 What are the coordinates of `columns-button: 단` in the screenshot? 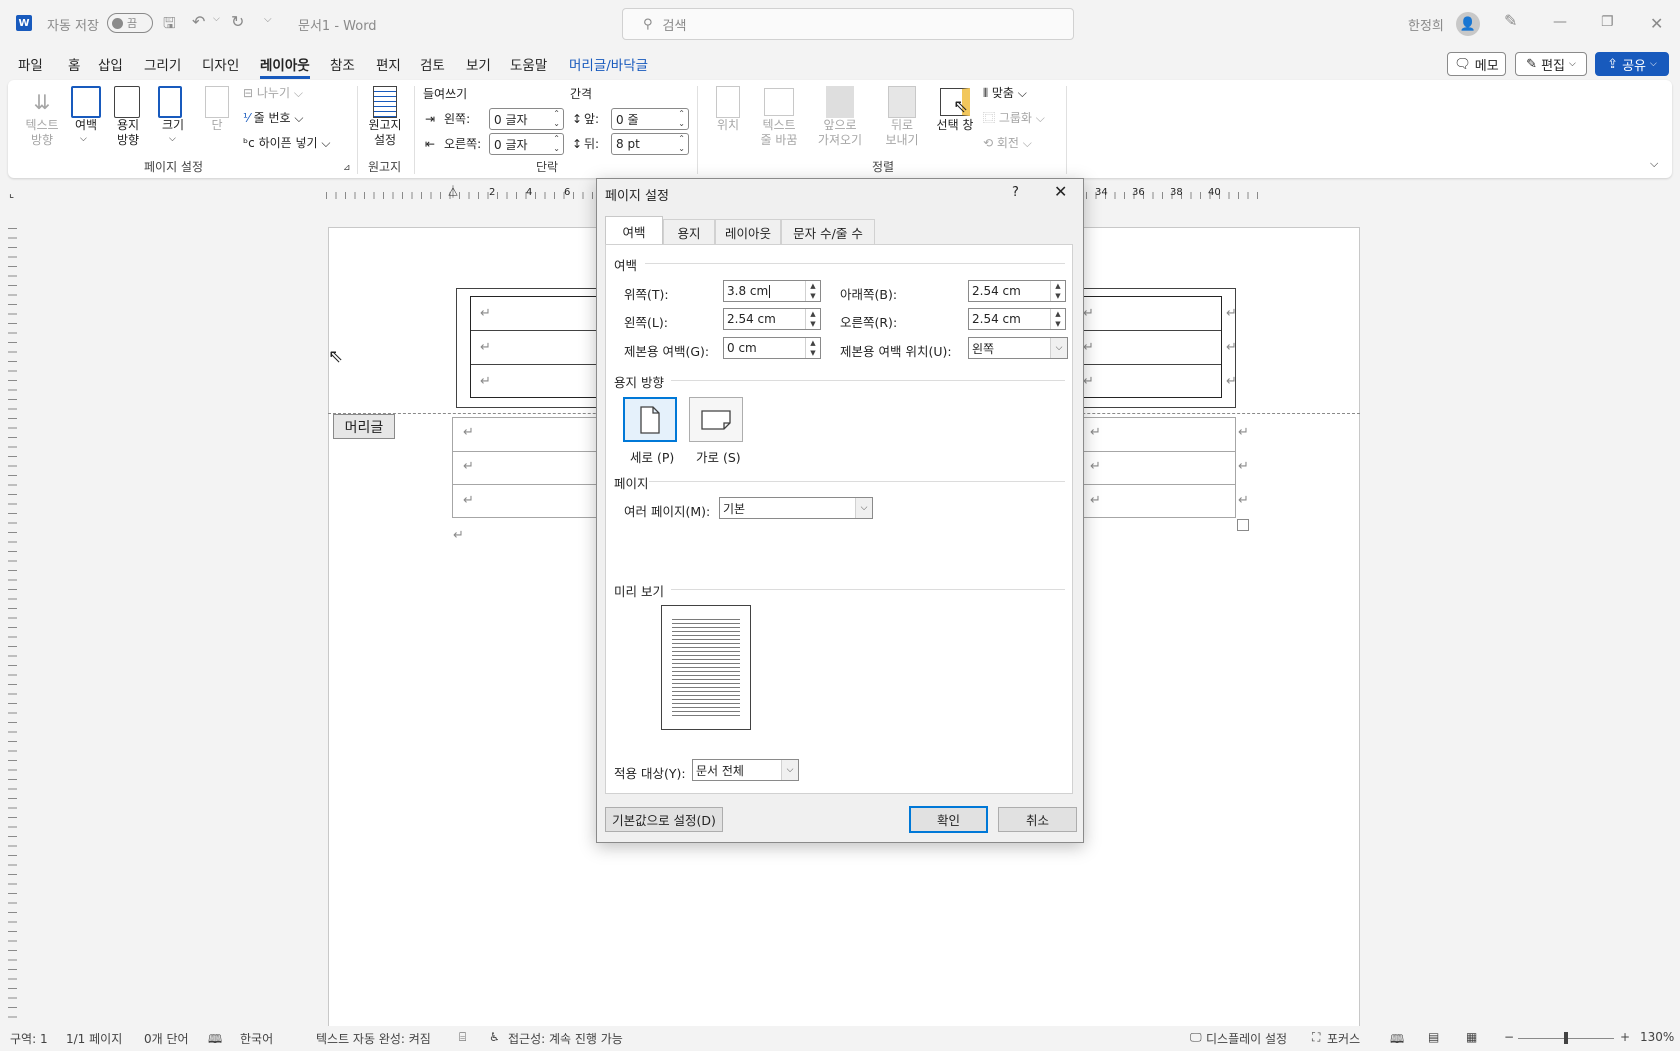 It's located at (217, 125).